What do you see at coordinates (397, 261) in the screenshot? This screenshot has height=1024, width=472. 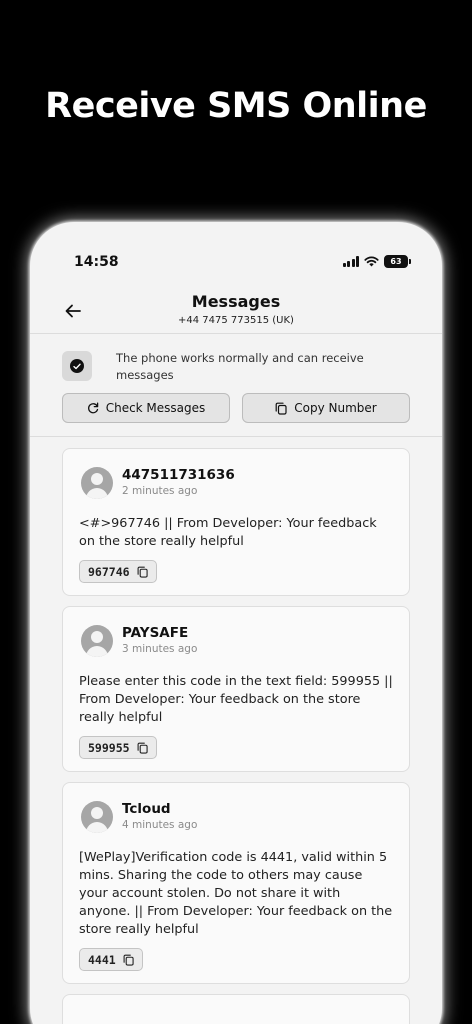 I see `battery-icon: 63` at bounding box center [397, 261].